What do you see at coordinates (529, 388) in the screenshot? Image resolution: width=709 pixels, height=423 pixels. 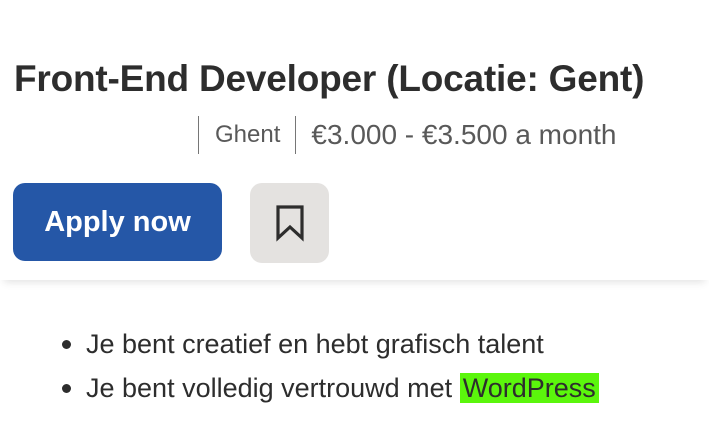 I see `highlighted-keyword: WordPress` at bounding box center [529, 388].